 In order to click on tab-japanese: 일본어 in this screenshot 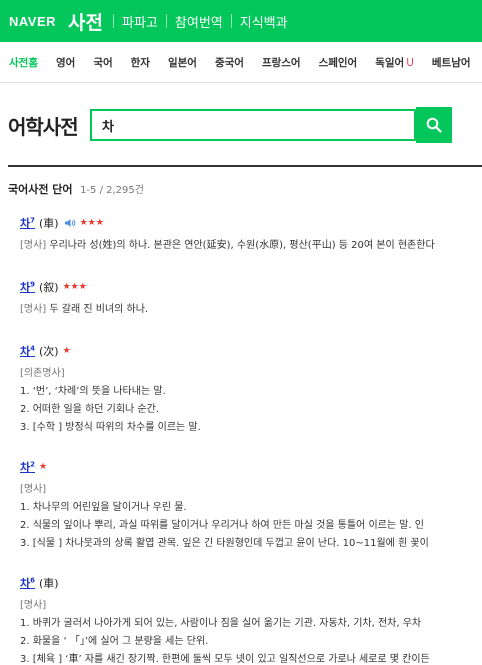, I will do `click(182, 62)`.